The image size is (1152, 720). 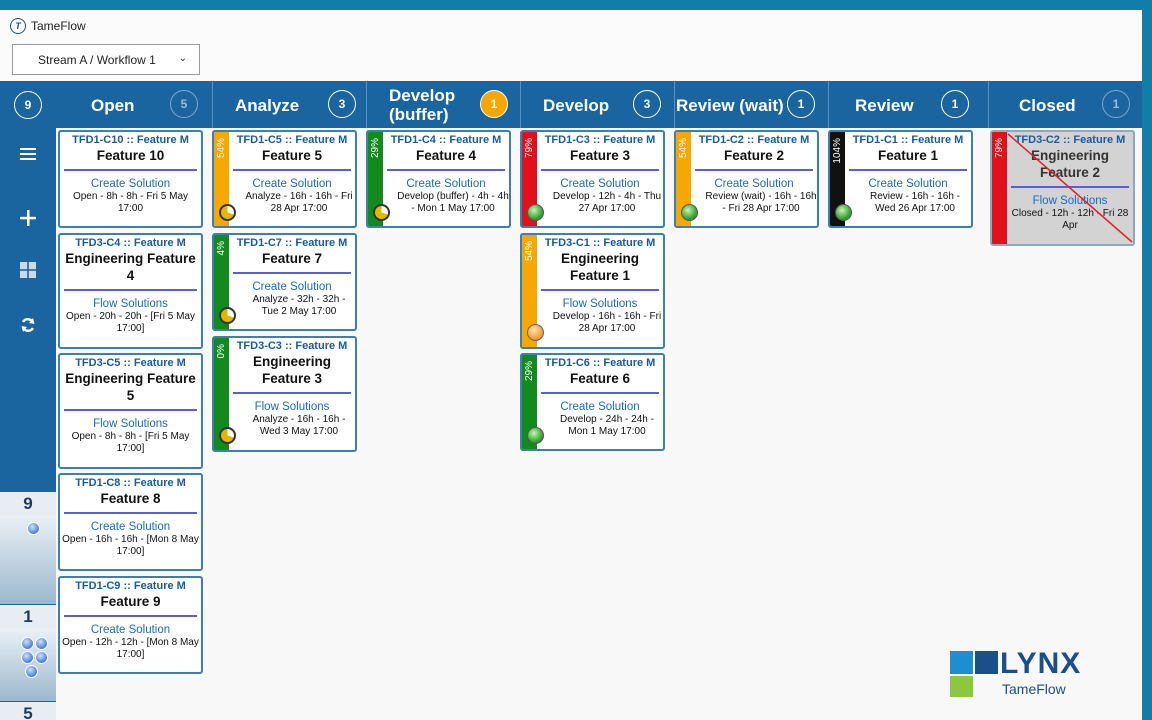 I want to click on column-count-badge: 5, so click(x=184, y=104).